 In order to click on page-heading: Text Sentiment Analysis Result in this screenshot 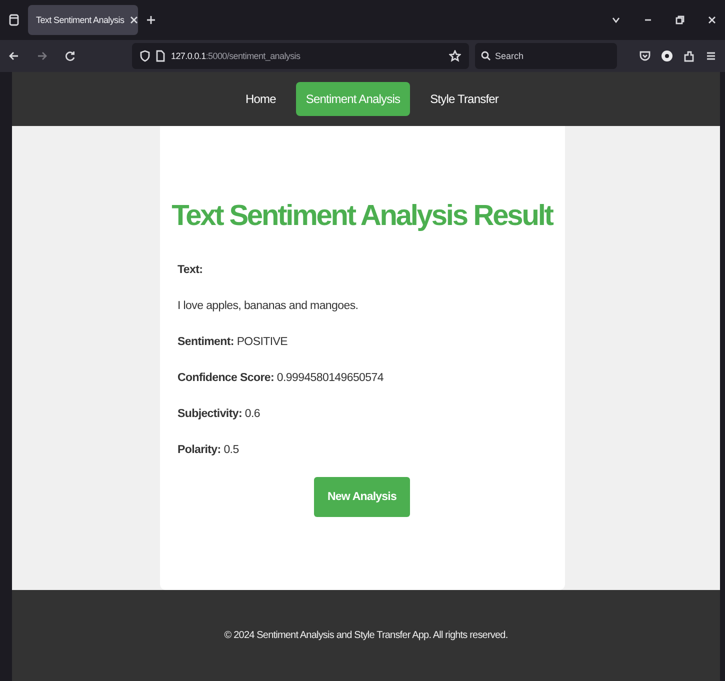, I will do `click(362, 216)`.